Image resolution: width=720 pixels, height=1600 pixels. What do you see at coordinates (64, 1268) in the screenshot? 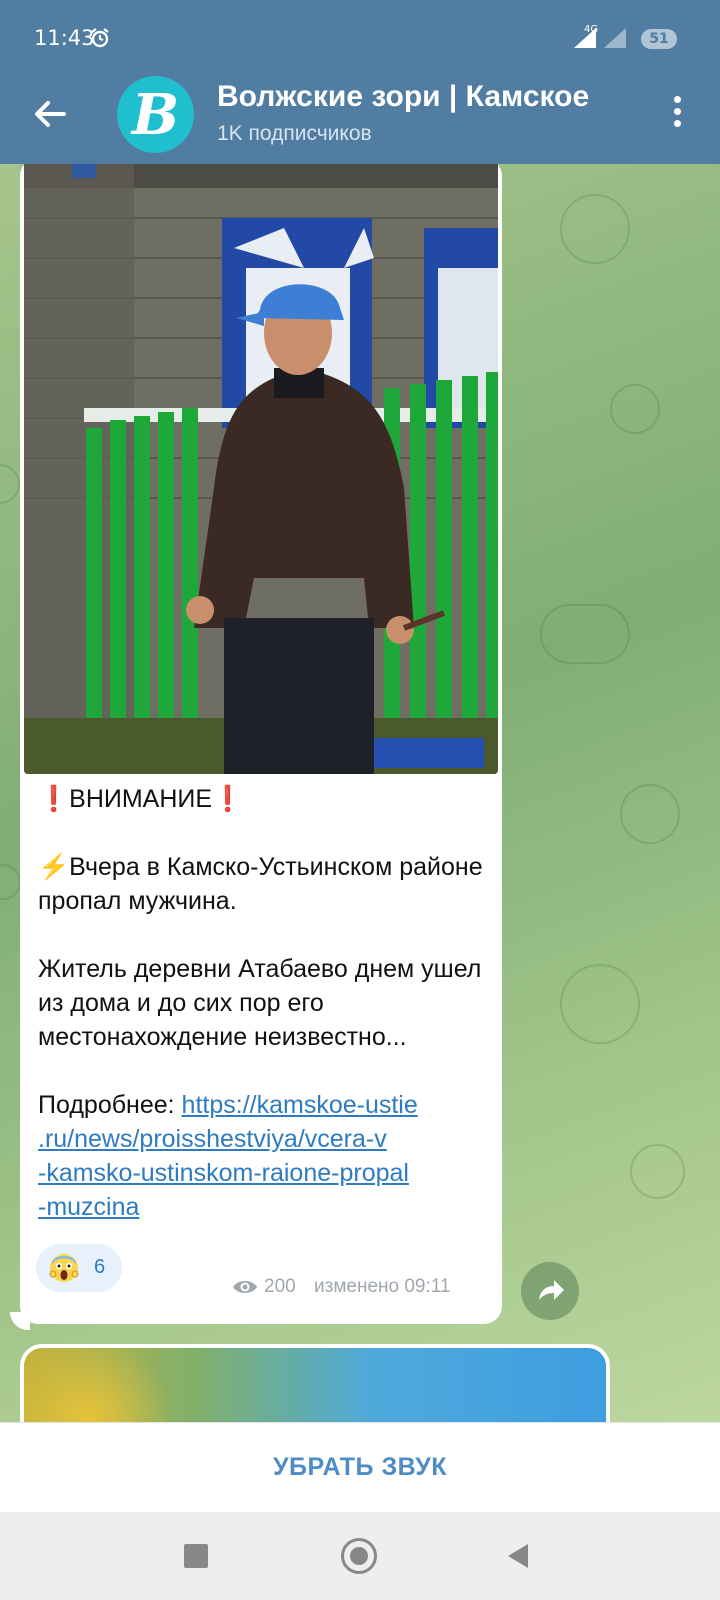
I see `scream-emoji-icon` at bounding box center [64, 1268].